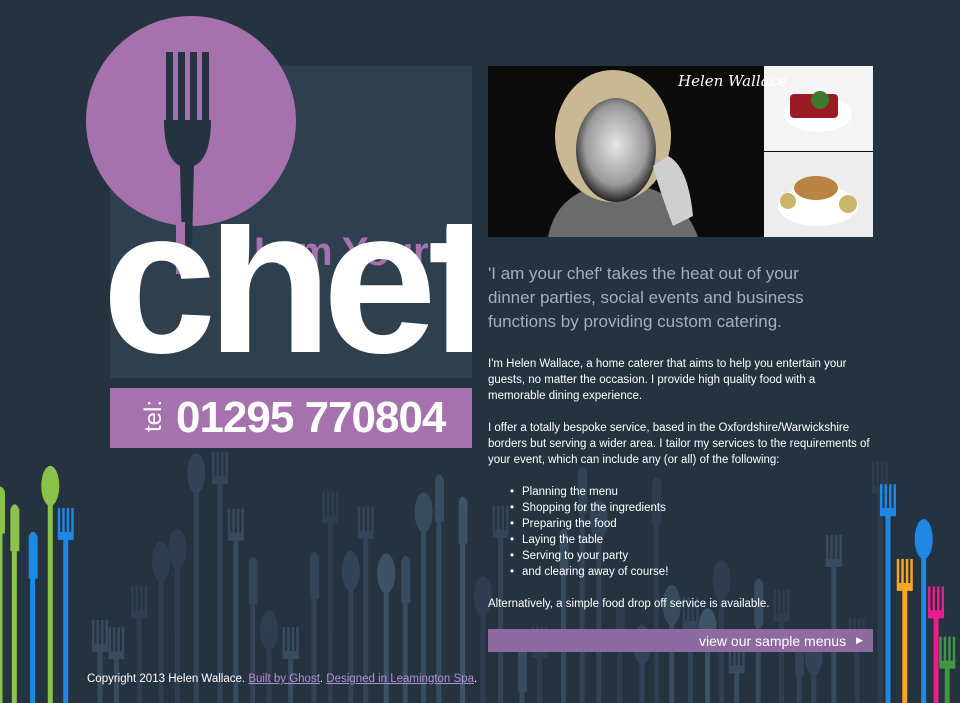 Image resolution: width=960 pixels, height=703 pixels. I want to click on copyright-text: Copyright 2013 Helen Wallace., so click(166, 679).